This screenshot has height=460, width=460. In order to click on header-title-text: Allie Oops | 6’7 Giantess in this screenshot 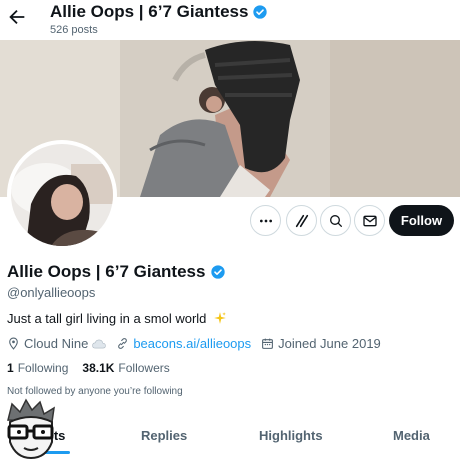, I will do `click(149, 11)`.